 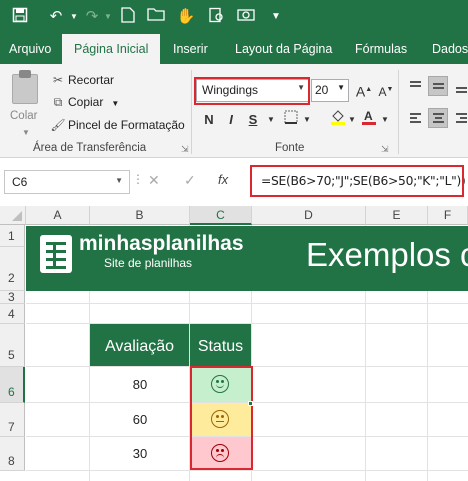 I want to click on cancel-icon: ✕, so click(x=154, y=180).